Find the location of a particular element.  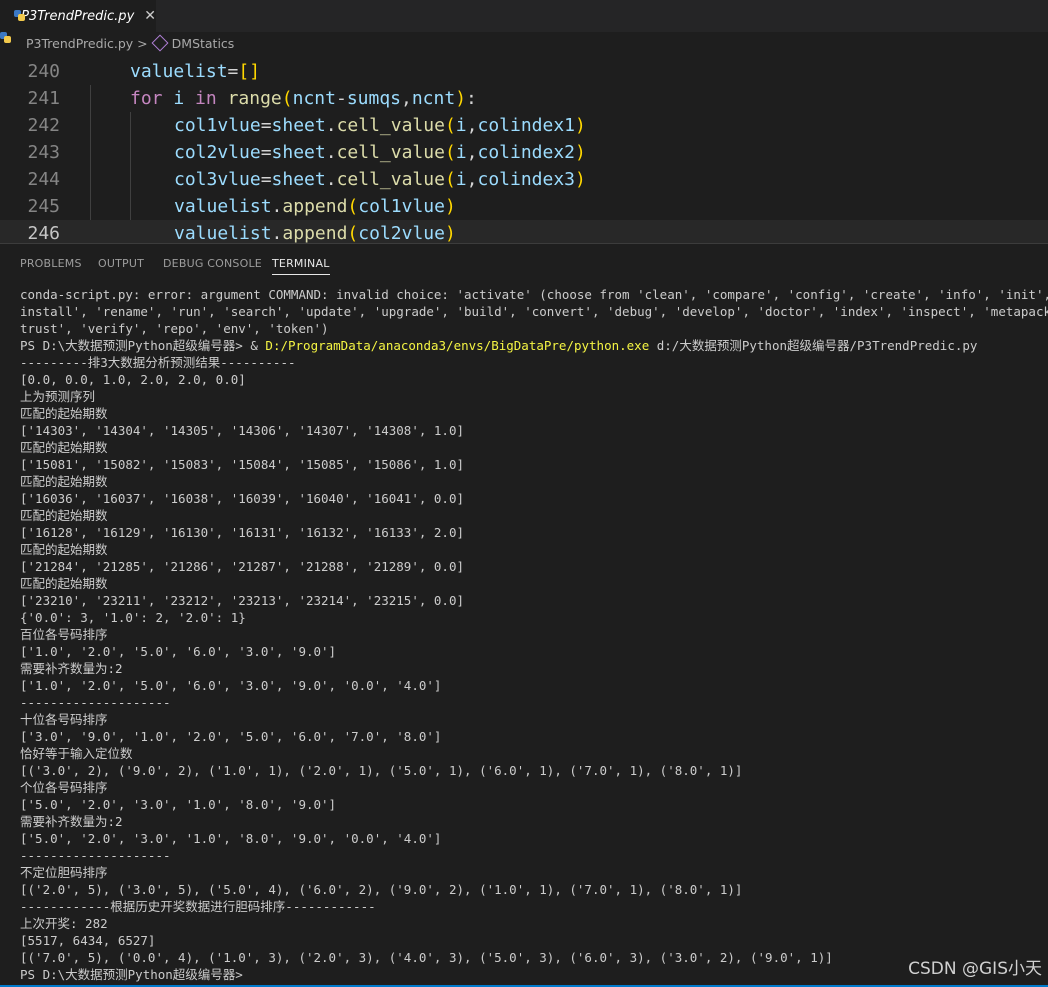

terminal-line: 十位各号码排序 is located at coordinates (64, 719).